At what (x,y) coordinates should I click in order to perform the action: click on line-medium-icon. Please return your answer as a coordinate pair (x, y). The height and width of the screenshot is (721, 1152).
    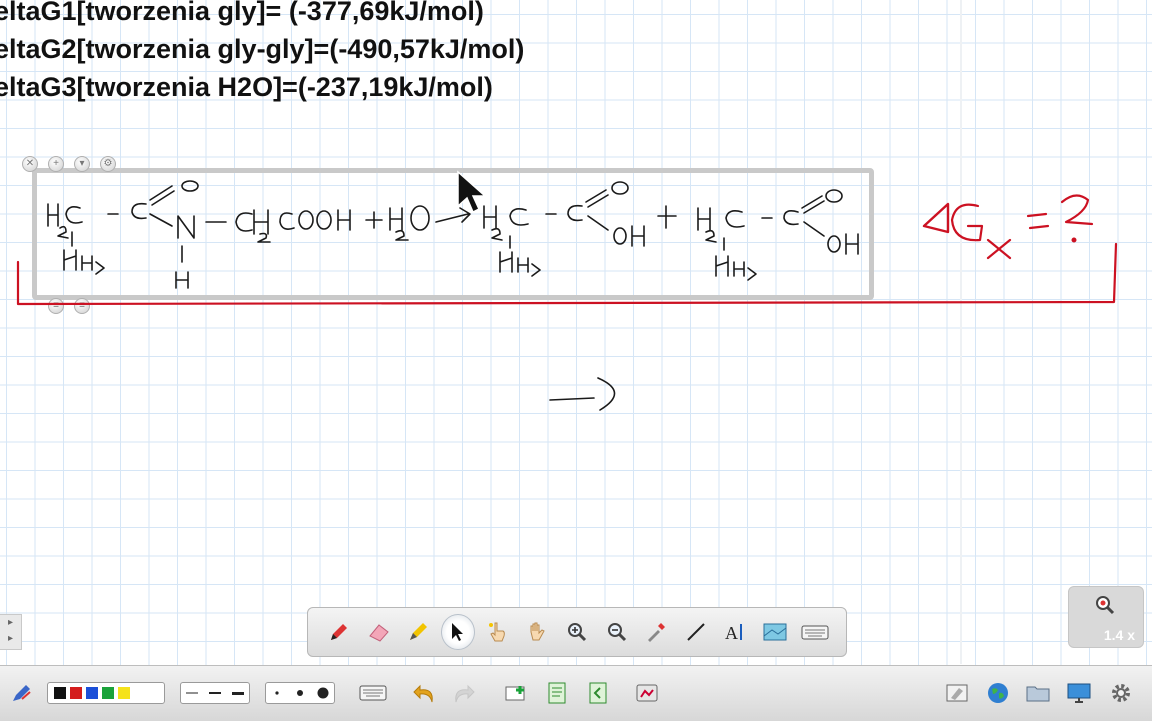
    Looking at the image, I should click on (215, 693).